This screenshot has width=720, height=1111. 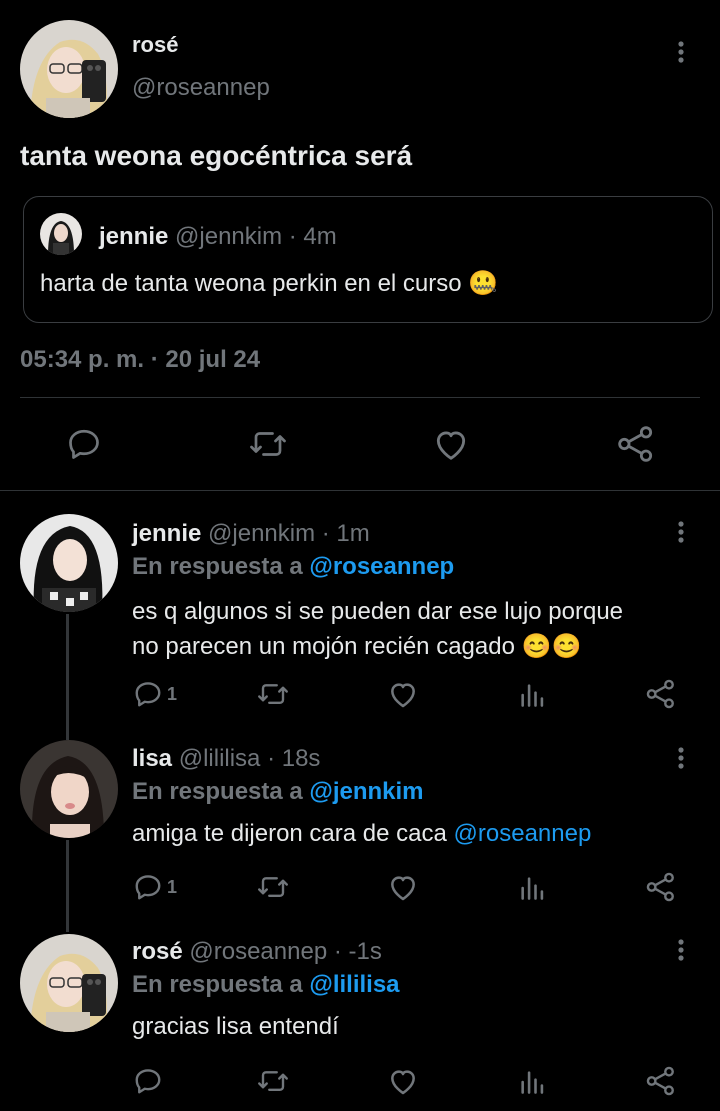 I want to click on author-handle: @roseannep, so click(x=201, y=88).